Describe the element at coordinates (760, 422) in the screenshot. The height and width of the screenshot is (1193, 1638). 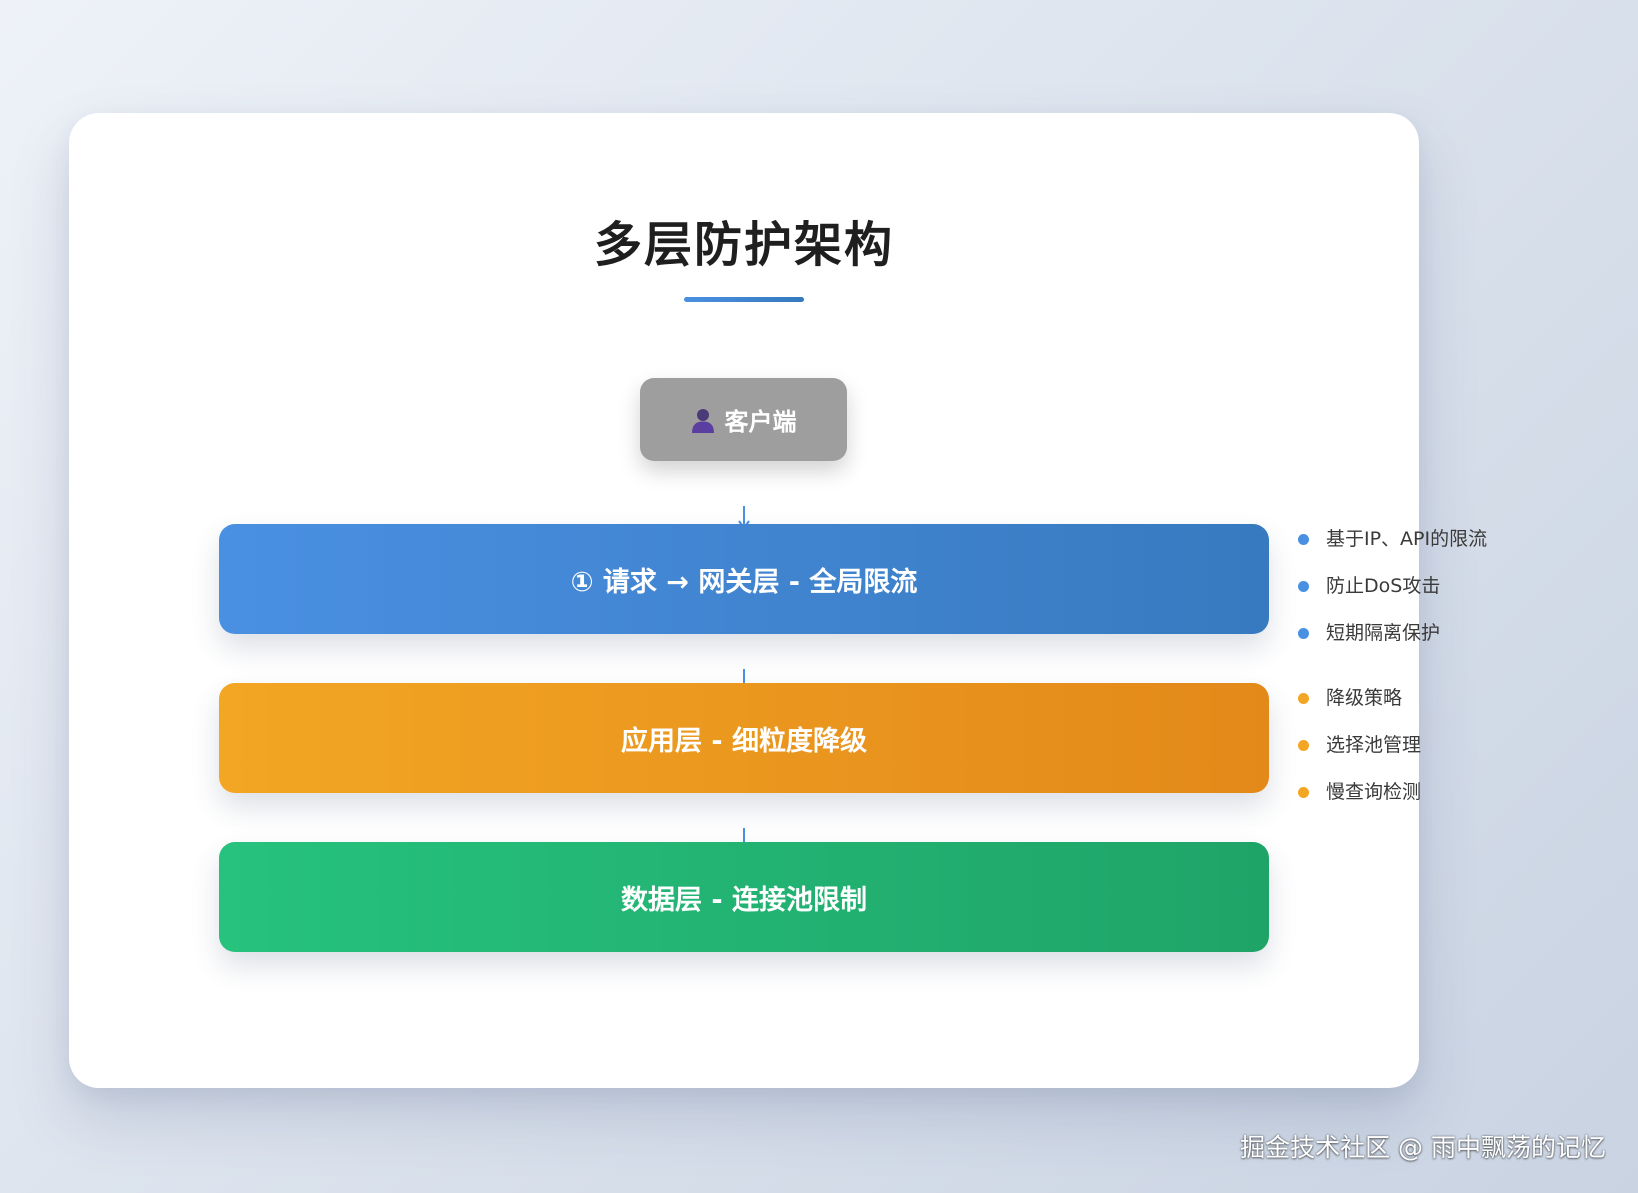
I see `client-label: 客户端` at that location.